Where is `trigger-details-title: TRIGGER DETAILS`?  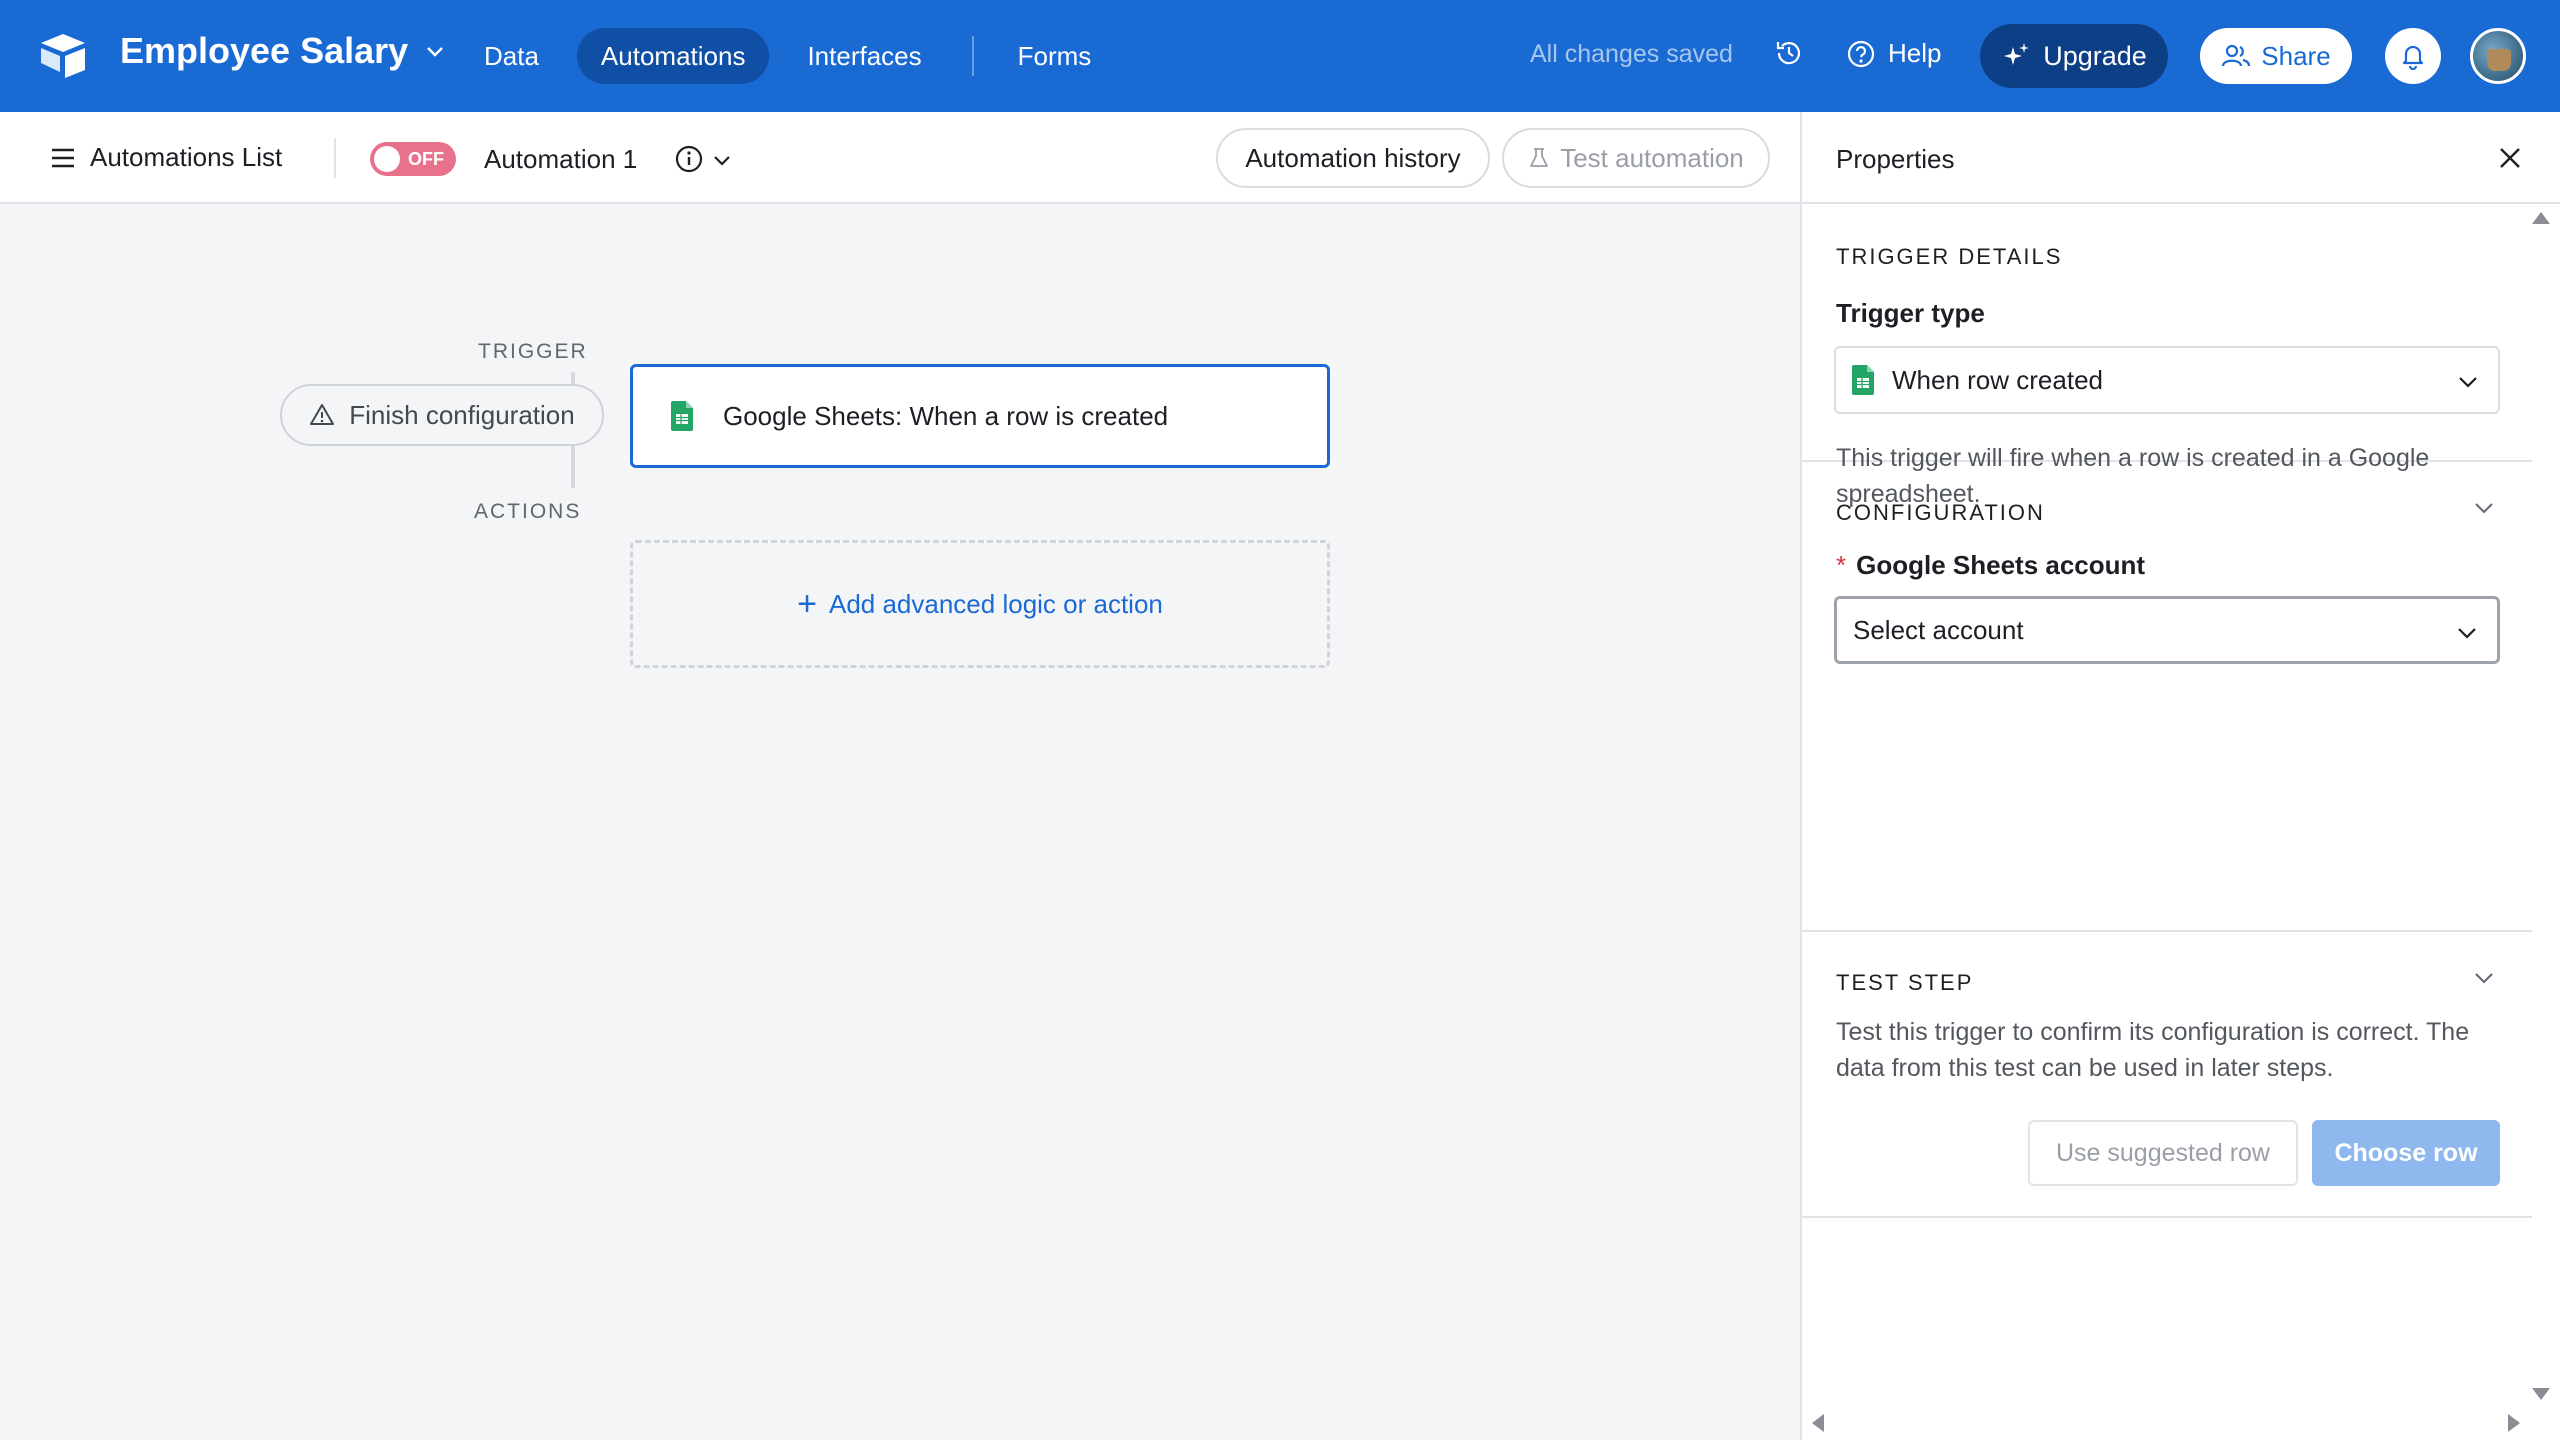 trigger-details-title: TRIGGER DETAILS is located at coordinates (1949, 256).